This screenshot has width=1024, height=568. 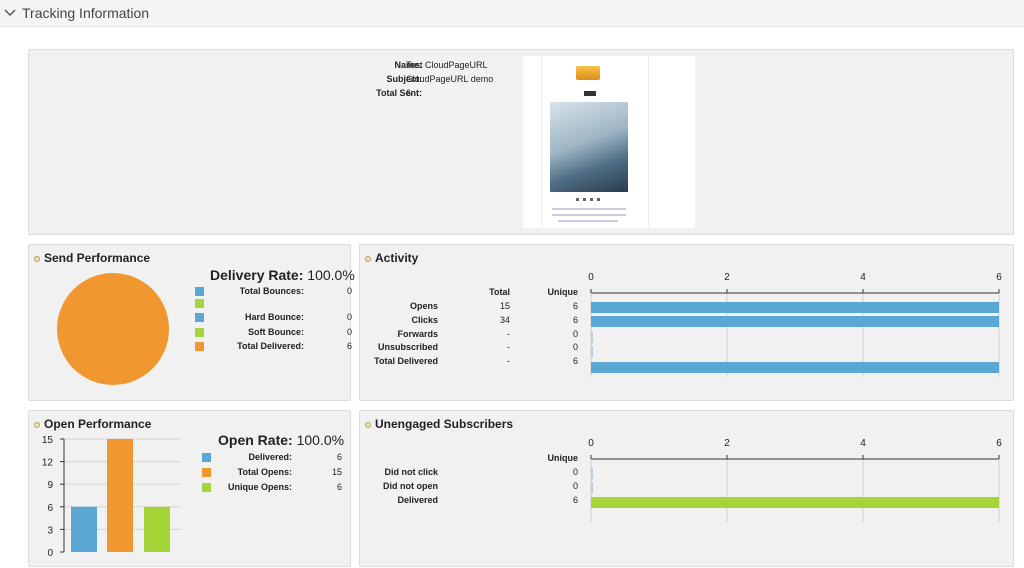 I want to click on legend-label: Total Delivered:, so click(x=270, y=346).